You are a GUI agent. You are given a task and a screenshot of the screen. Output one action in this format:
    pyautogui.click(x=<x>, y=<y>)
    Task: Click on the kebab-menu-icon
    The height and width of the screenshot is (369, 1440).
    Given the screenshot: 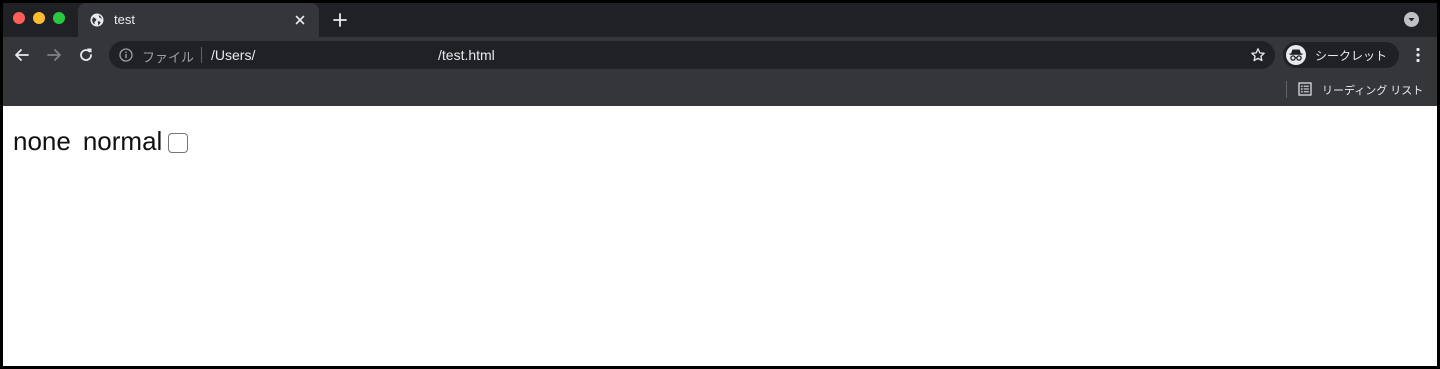 What is the action you would take?
    pyautogui.click(x=1418, y=55)
    